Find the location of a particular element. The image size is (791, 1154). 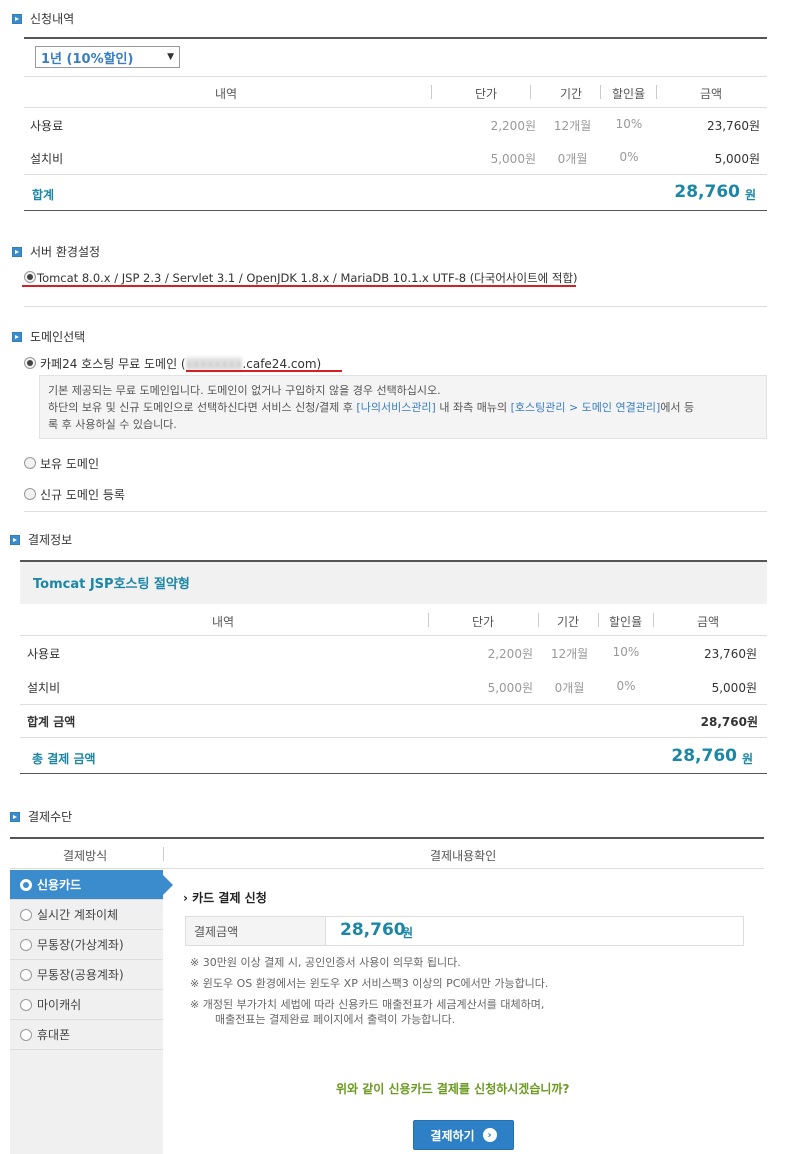

card-title: › 카드 결제 신청 is located at coordinates (225, 898).